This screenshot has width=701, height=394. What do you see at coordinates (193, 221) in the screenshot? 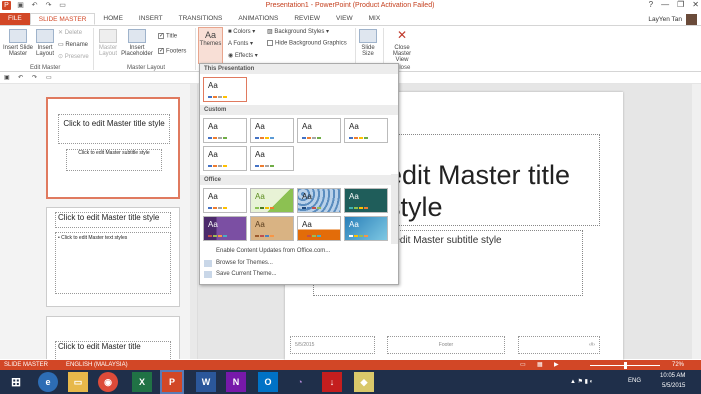
I see `thumbnail-scrollbar` at bounding box center [193, 221].